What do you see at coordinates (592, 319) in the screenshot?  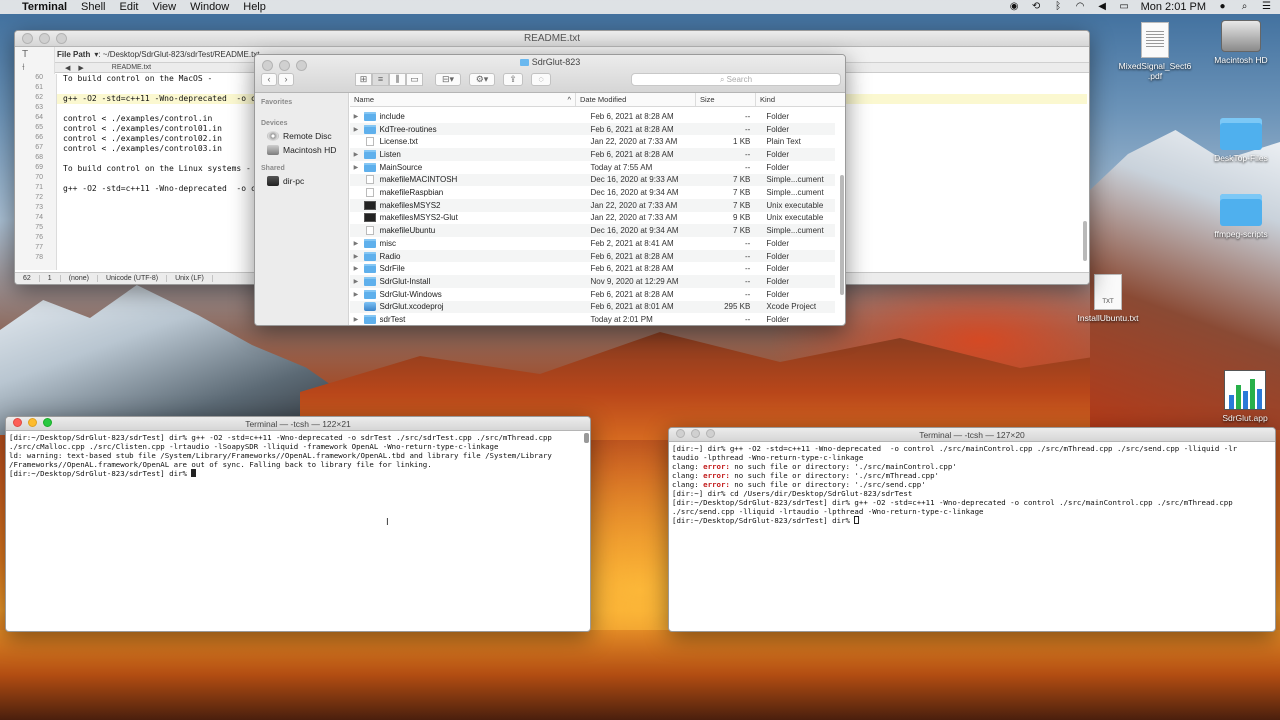 I see `file-row: ▶ sdrTest Today at 2:01 PM -- Folder` at bounding box center [592, 319].